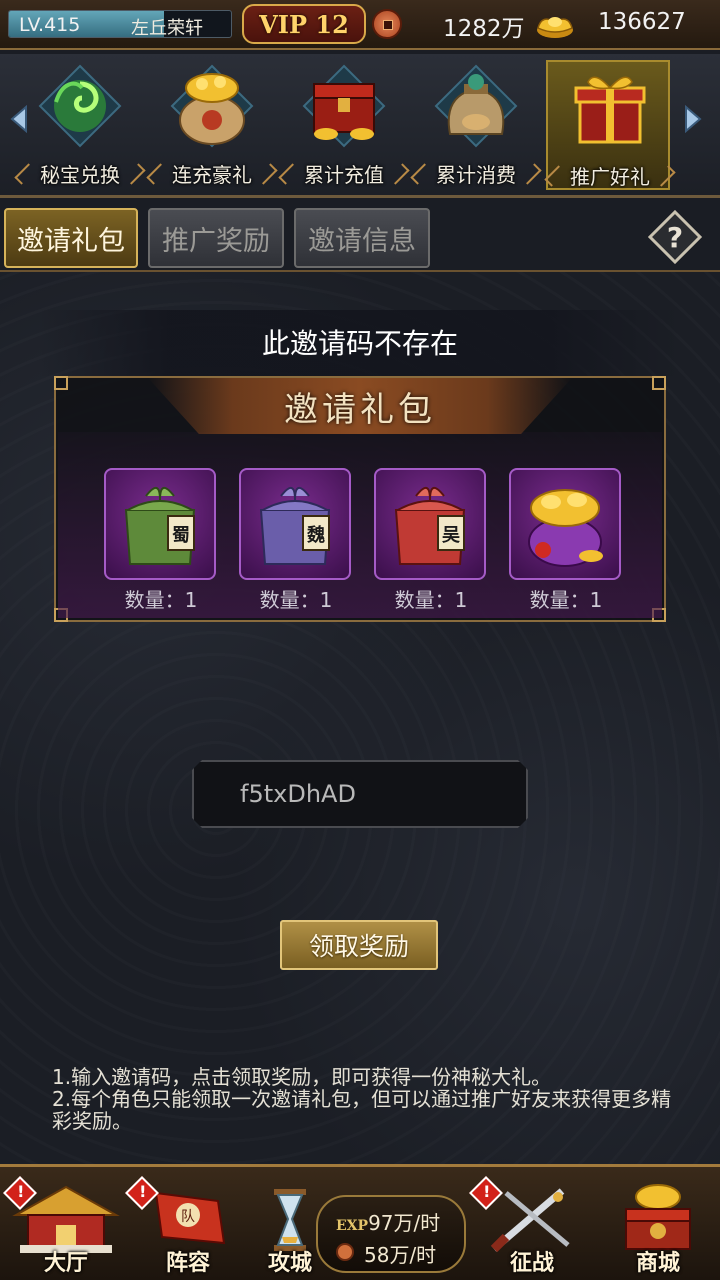 This screenshot has height=1280, width=720. What do you see at coordinates (344, 173) in the screenshot?
I see `activity-label: 累计充值` at bounding box center [344, 173].